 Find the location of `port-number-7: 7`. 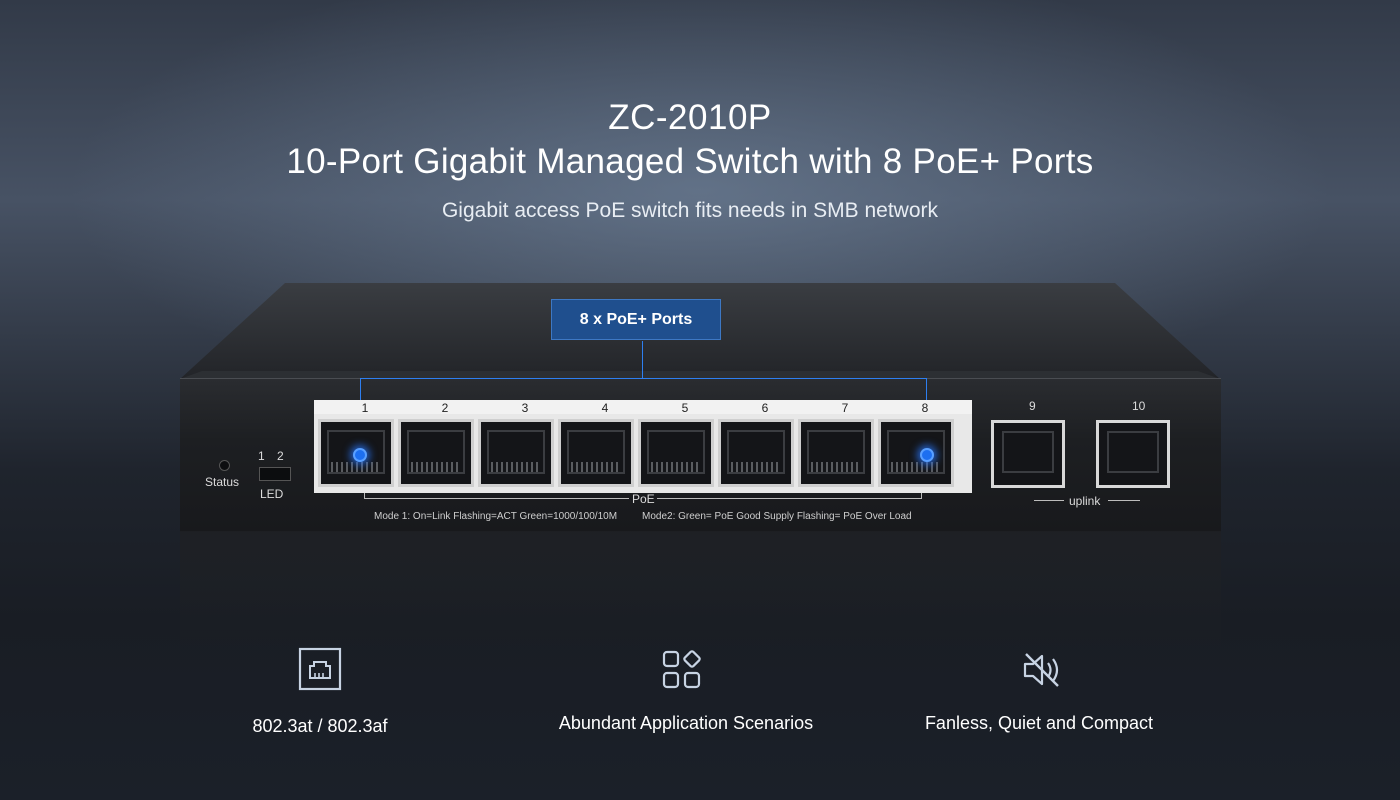

port-number-7: 7 is located at coordinates (845, 408).